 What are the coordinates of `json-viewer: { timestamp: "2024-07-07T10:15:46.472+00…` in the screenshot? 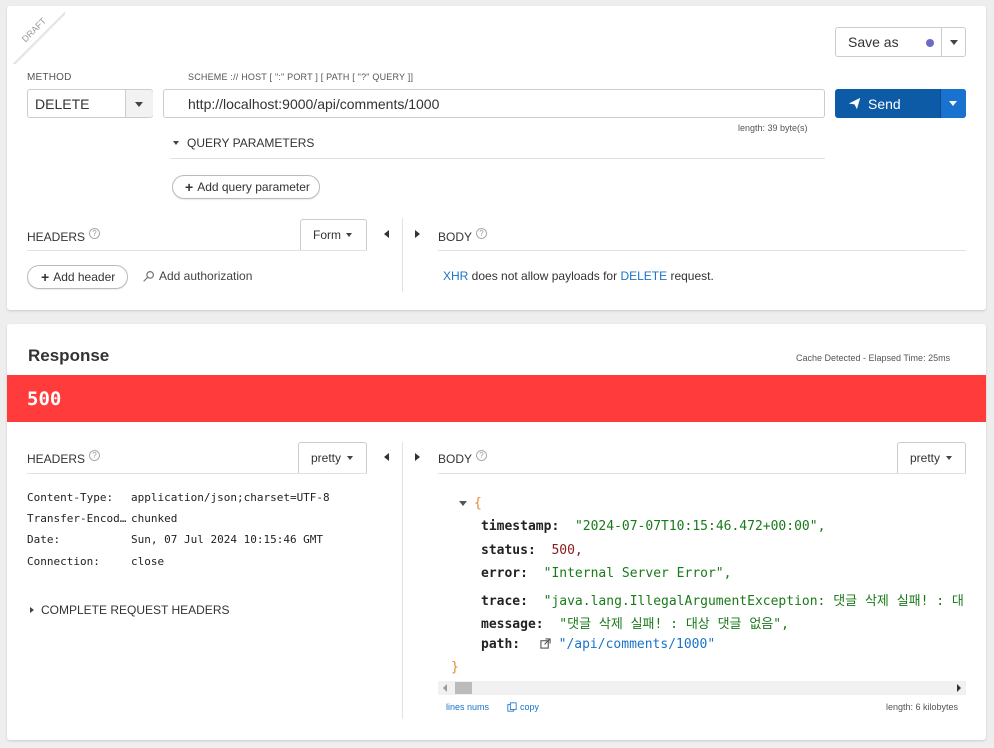 It's located at (702, 581).